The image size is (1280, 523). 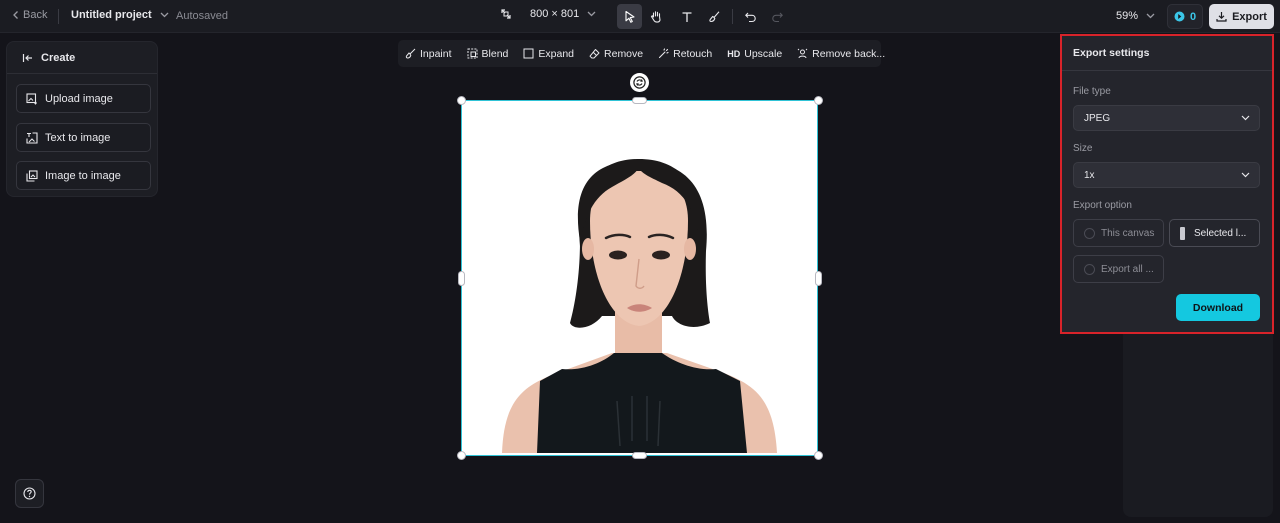 What do you see at coordinates (818, 278) in the screenshot?
I see `resize-handle-right` at bounding box center [818, 278].